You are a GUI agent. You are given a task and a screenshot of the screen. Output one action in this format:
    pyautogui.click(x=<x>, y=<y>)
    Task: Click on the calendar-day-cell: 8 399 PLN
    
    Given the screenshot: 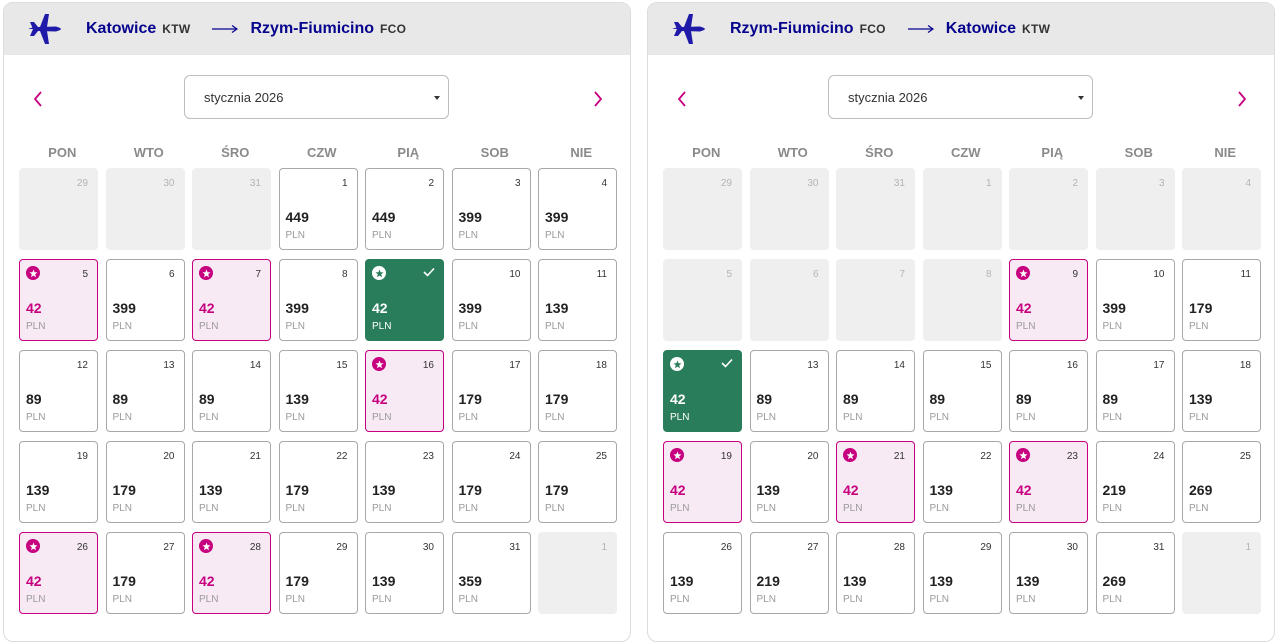 What is the action you would take?
    pyautogui.click(x=318, y=300)
    